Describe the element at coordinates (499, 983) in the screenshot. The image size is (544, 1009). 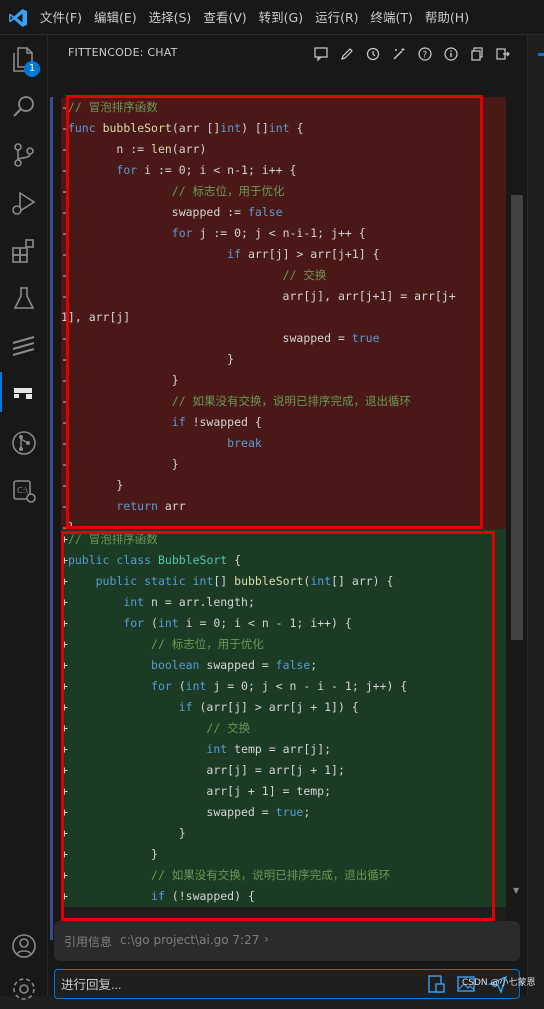
I see `watermark: CSDN @小七蒙恩` at that location.